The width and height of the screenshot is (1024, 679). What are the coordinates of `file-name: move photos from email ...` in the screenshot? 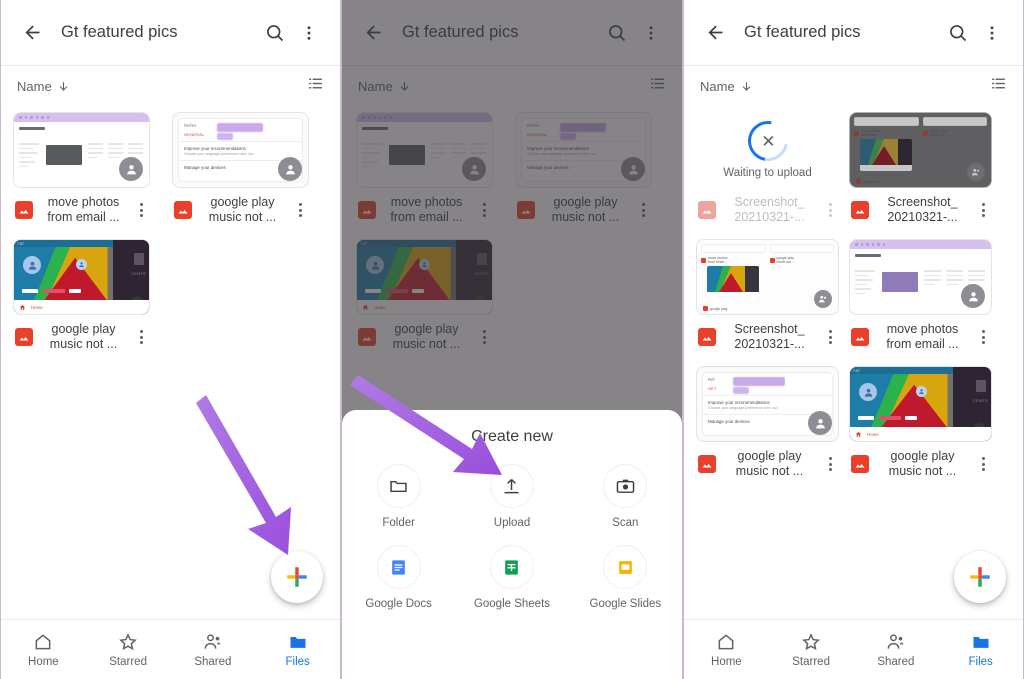 It's located at (922, 336).